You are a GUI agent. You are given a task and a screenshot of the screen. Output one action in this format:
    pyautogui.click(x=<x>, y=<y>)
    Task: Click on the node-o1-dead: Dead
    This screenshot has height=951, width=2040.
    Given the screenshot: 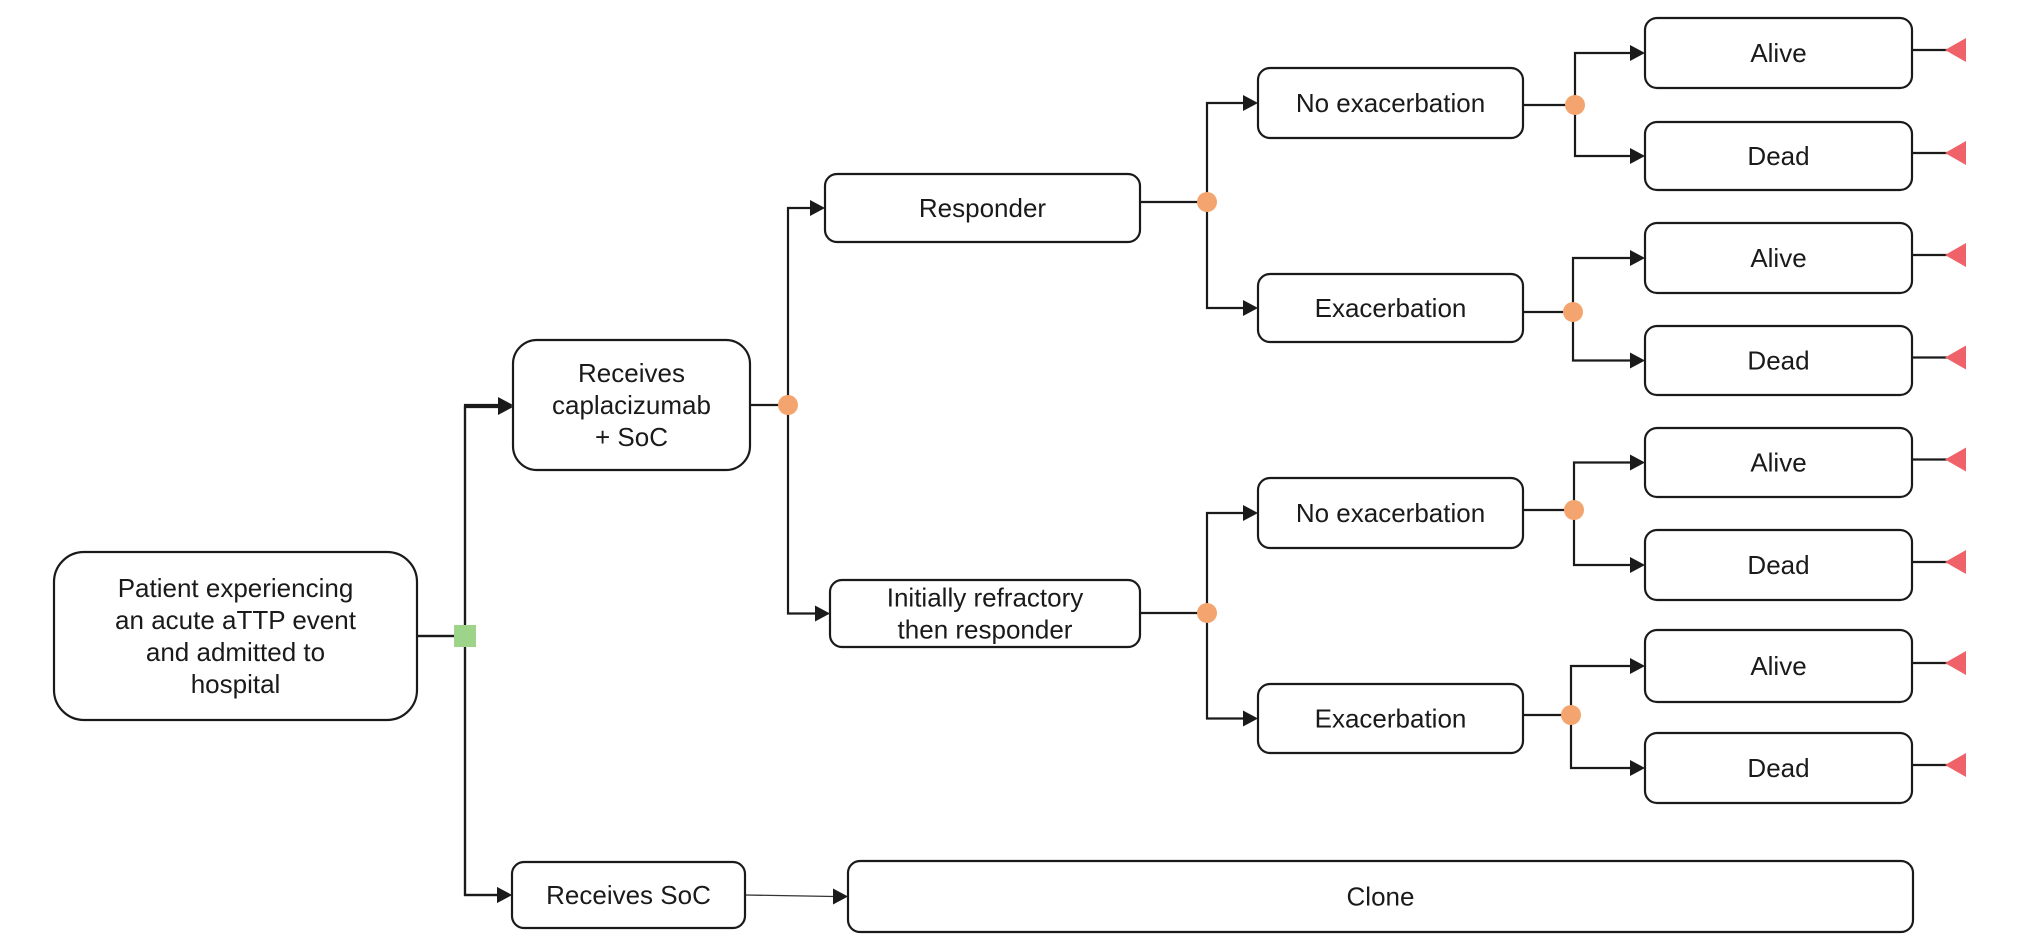 What is the action you would take?
    pyautogui.click(x=1778, y=156)
    